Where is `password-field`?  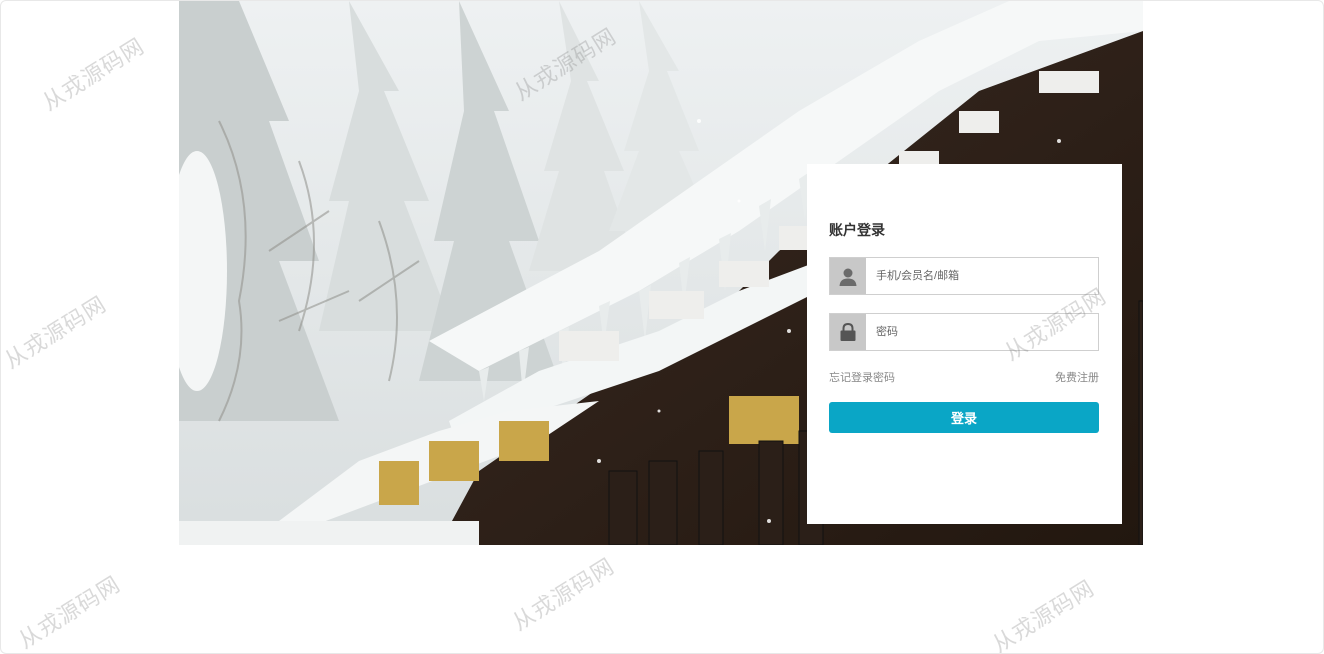 password-field is located at coordinates (964, 332).